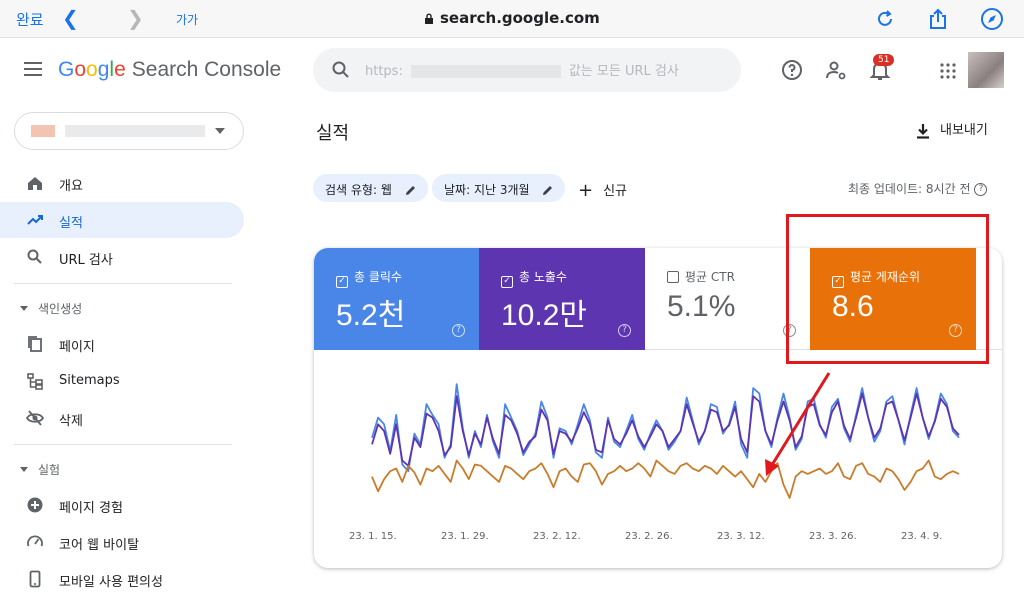 Image resolution: width=1024 pixels, height=601 pixels. I want to click on metric-total-impressions: ✓ 총 노출수 10.2만 ?, so click(562, 299).